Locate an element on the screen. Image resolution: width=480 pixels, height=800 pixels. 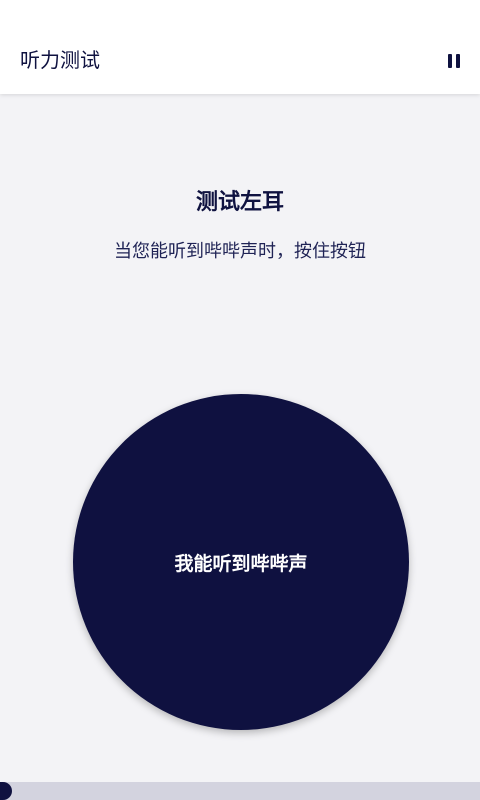
pause-icon is located at coordinates (450, 61).